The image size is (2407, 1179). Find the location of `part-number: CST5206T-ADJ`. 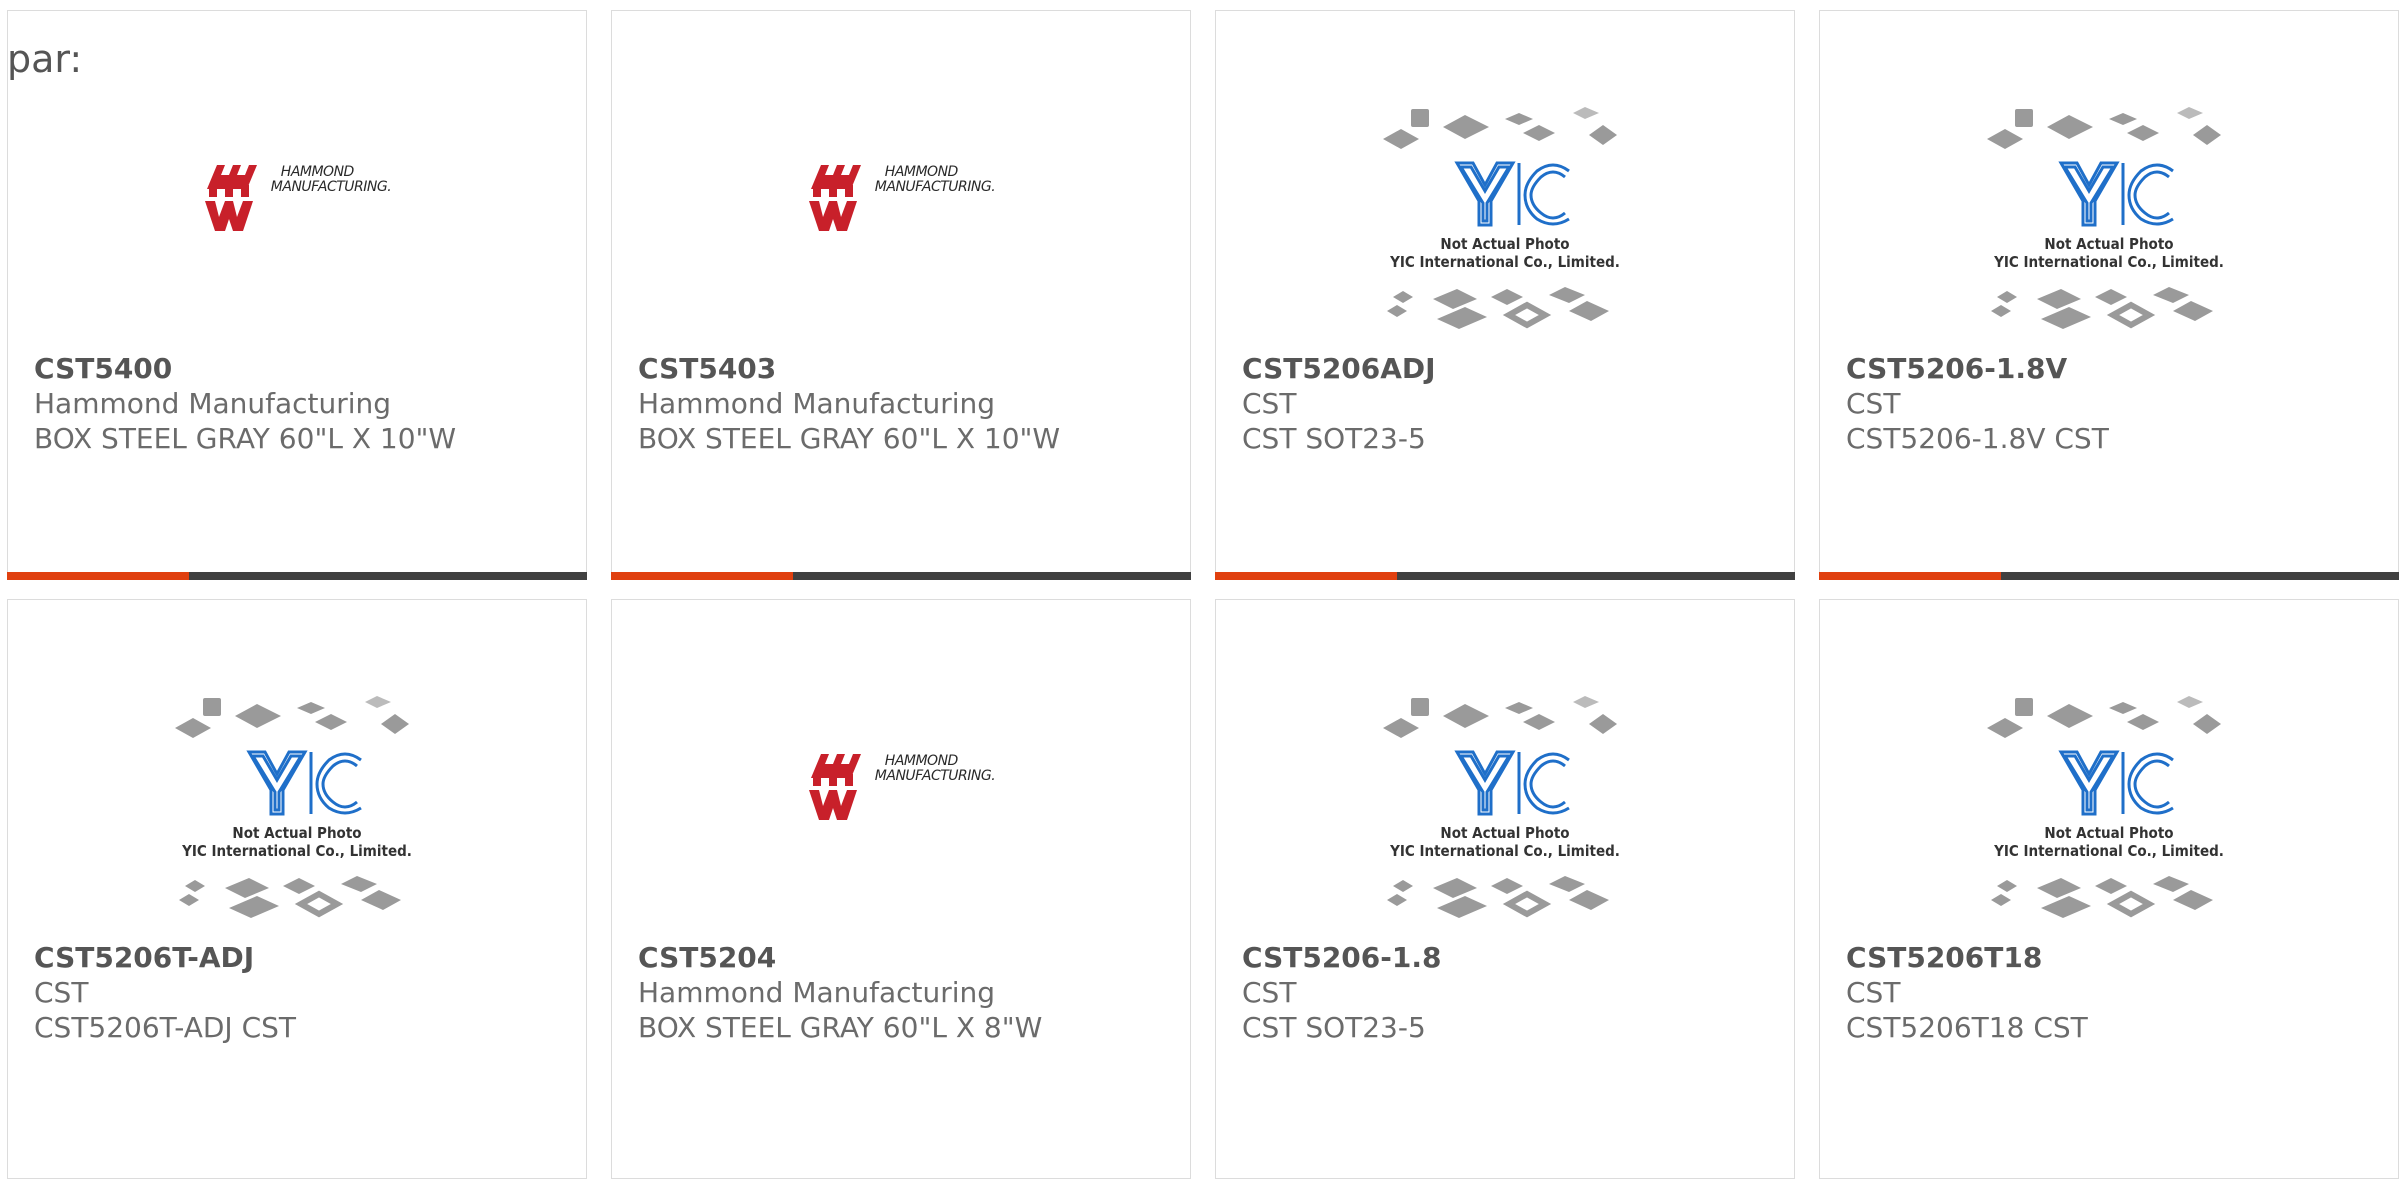

part-number: CST5206T-ADJ is located at coordinates (305, 957).